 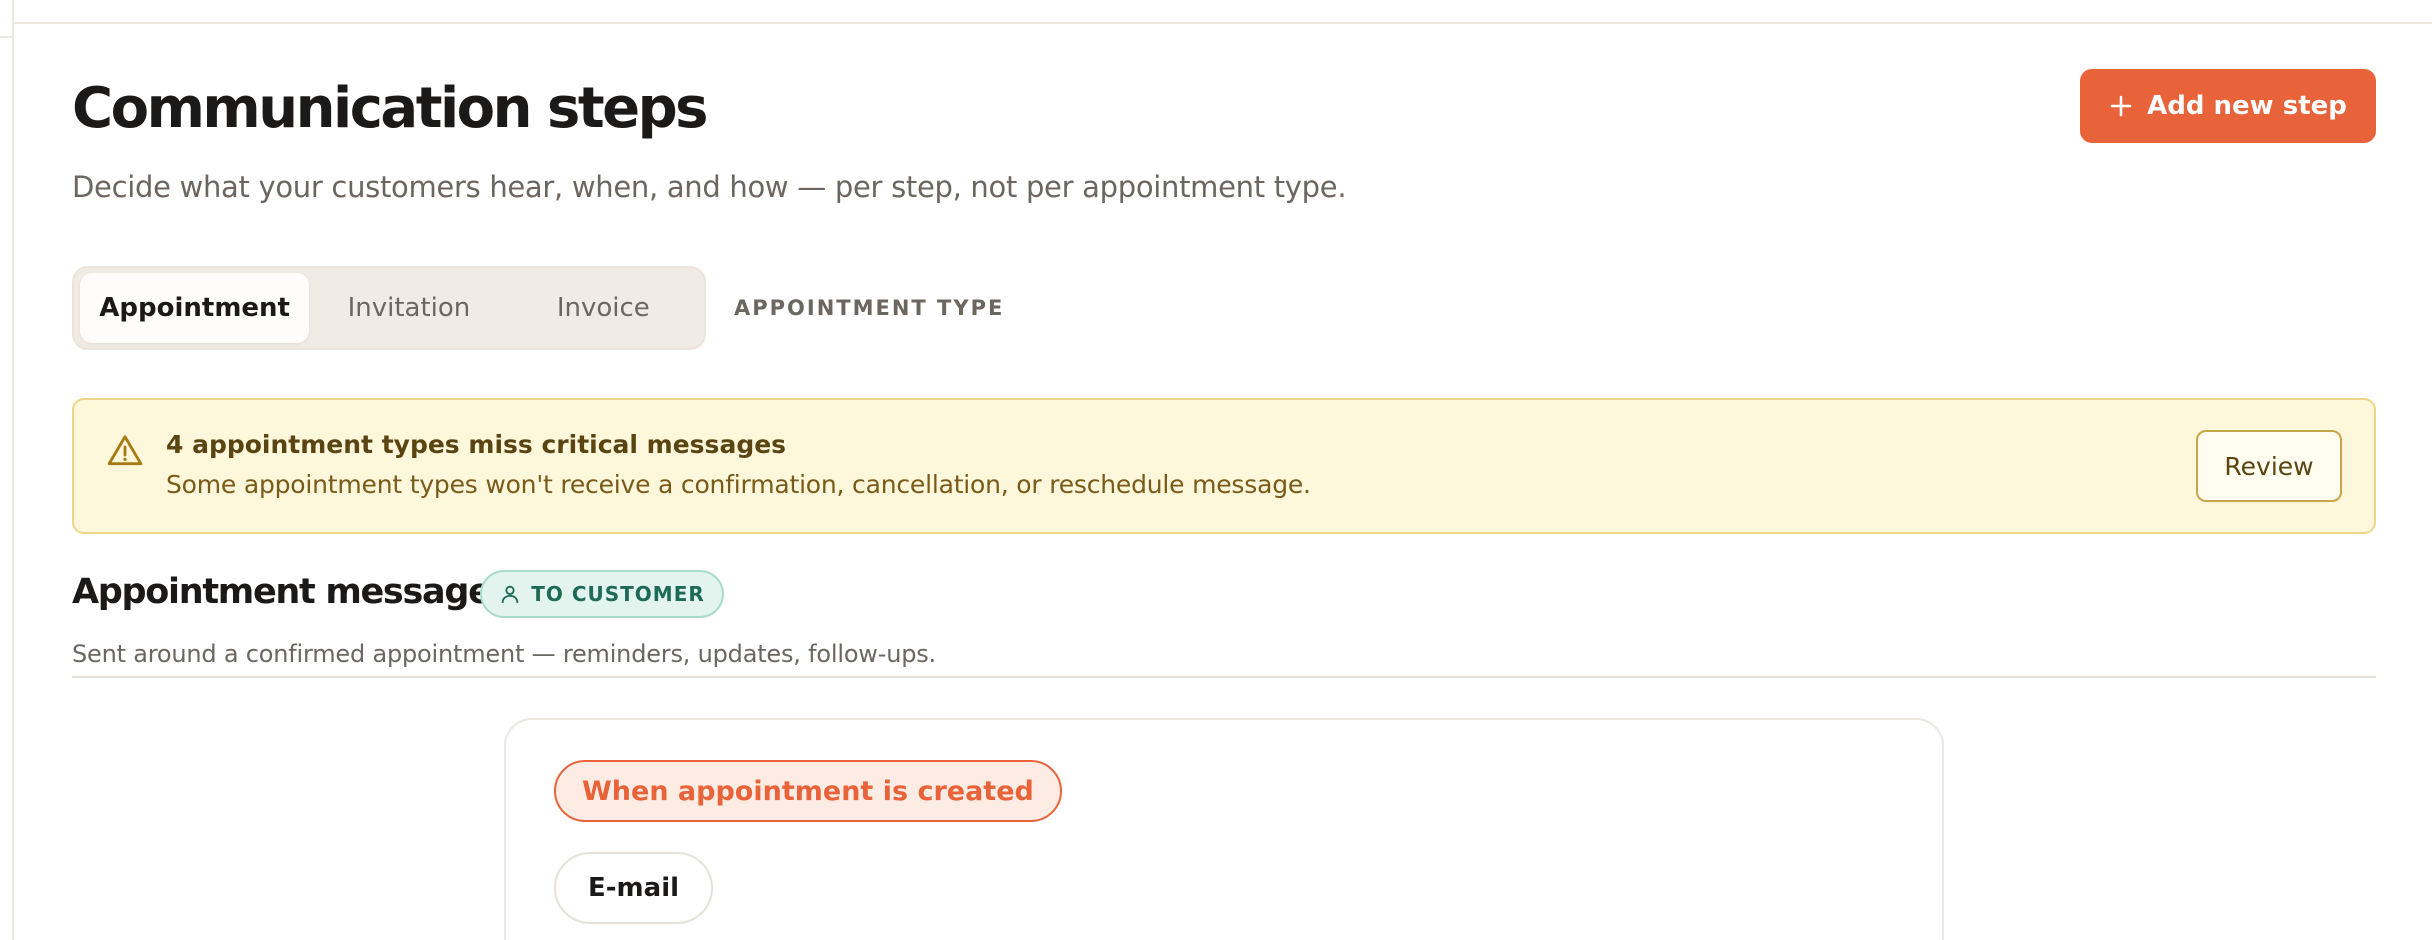 I want to click on tab-invitation: Invitation, so click(x=408, y=308).